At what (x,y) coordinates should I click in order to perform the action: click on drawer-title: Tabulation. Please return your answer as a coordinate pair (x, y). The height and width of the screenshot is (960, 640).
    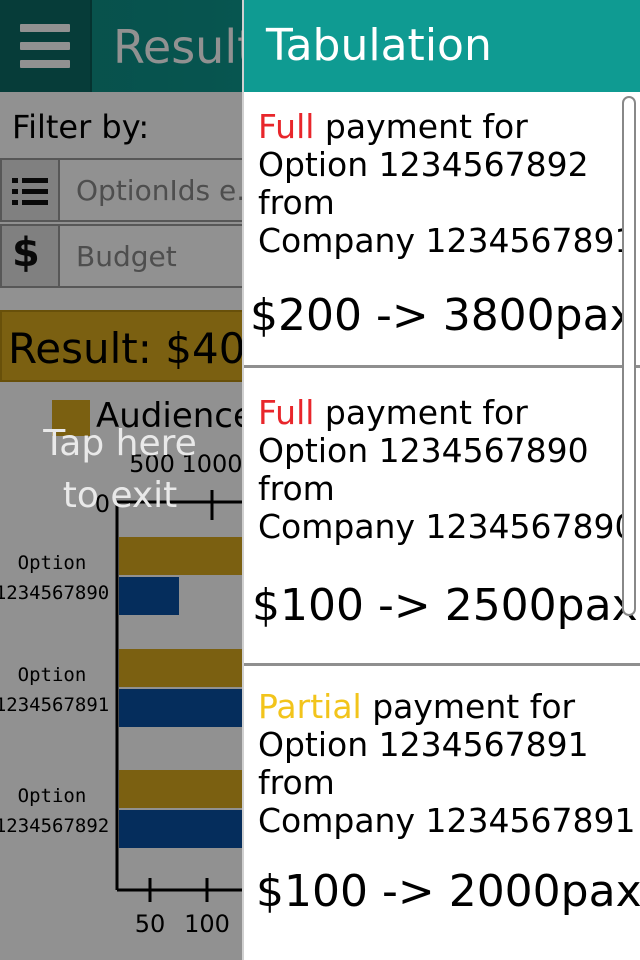
    Looking at the image, I should click on (379, 45).